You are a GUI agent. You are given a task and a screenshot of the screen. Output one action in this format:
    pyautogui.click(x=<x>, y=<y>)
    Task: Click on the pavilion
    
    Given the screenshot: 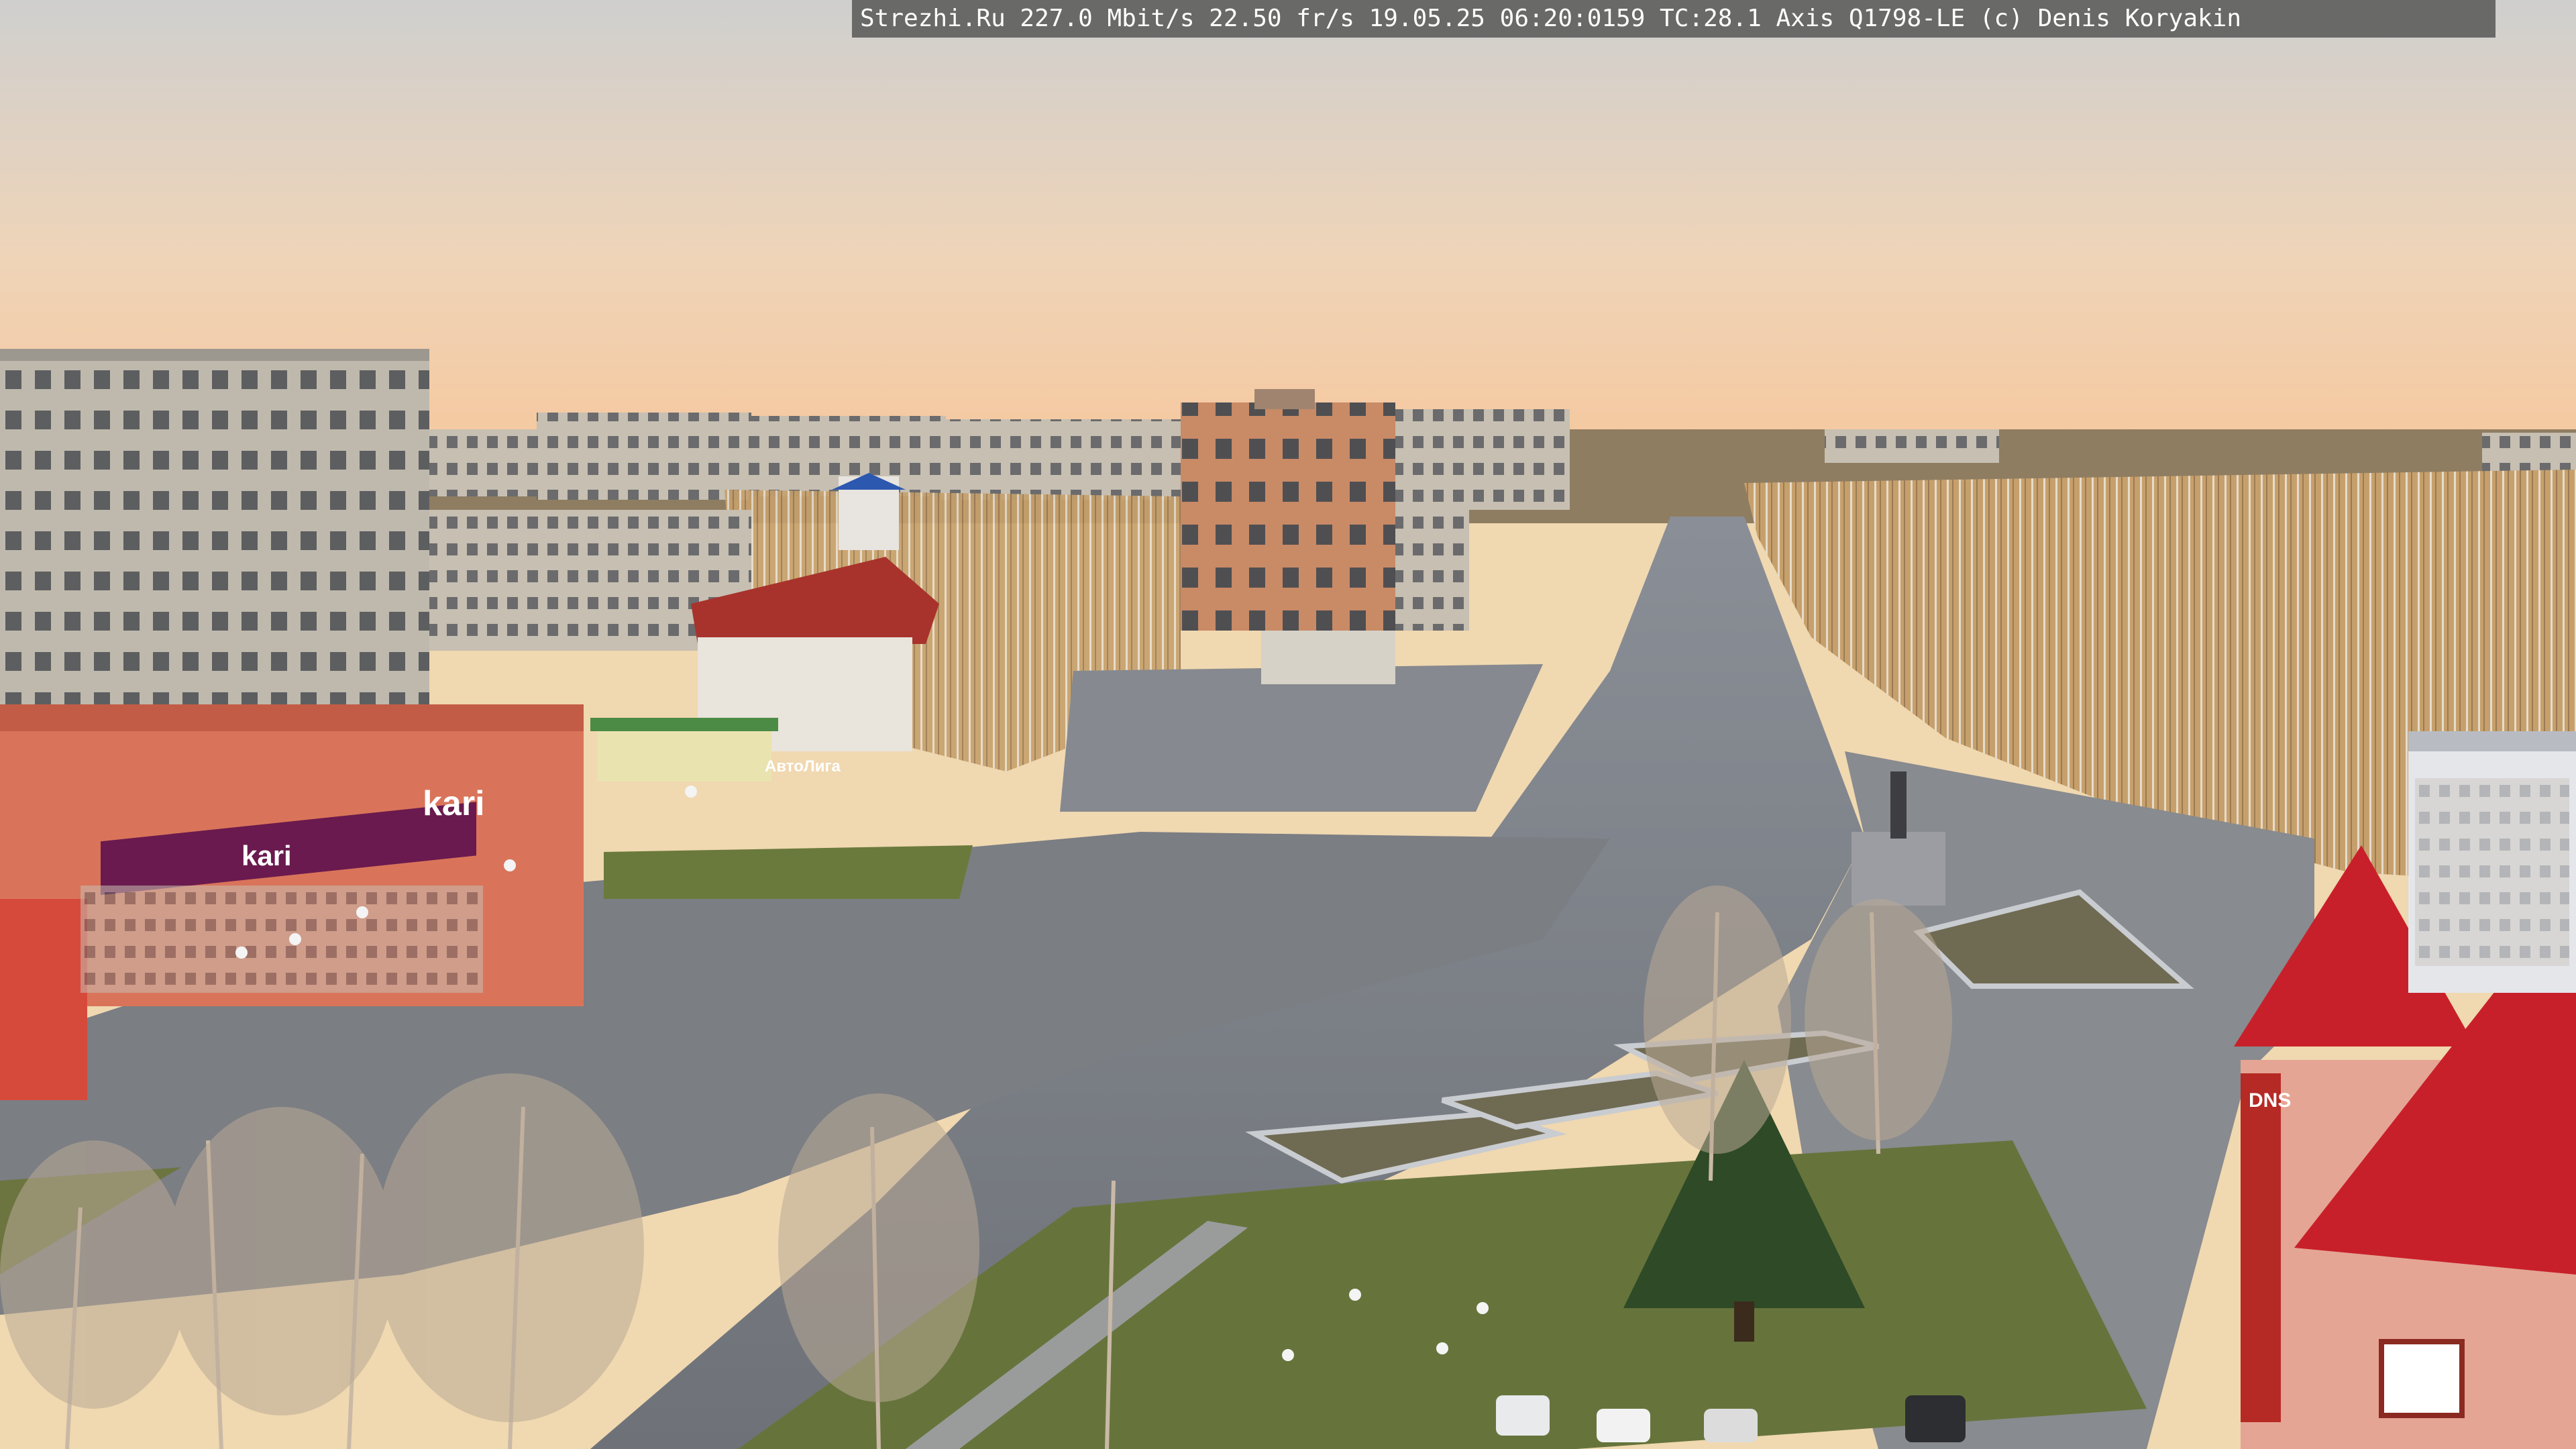 What is the action you would take?
    pyautogui.click(x=684, y=750)
    